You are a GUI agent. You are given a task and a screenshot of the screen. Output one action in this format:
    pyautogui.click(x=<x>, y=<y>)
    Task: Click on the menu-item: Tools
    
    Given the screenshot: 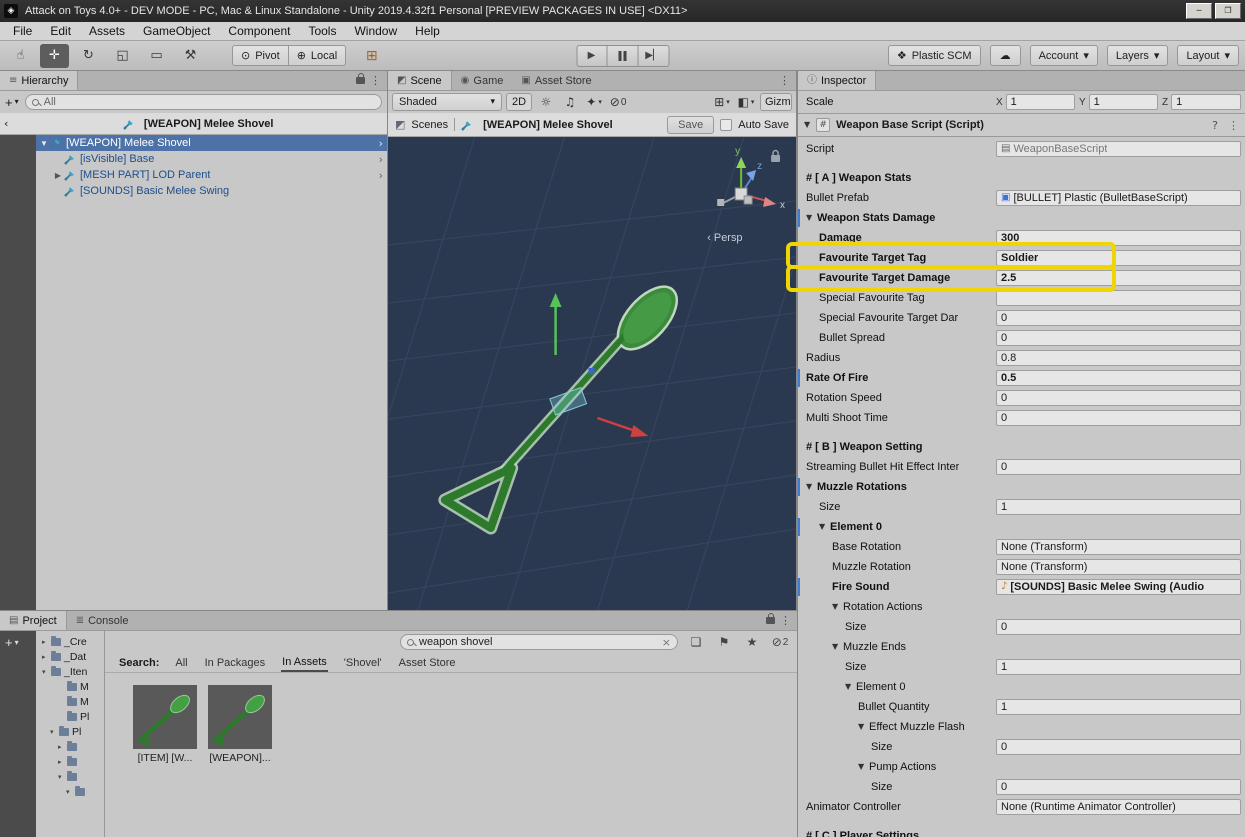 What is the action you would take?
    pyautogui.click(x=322, y=31)
    